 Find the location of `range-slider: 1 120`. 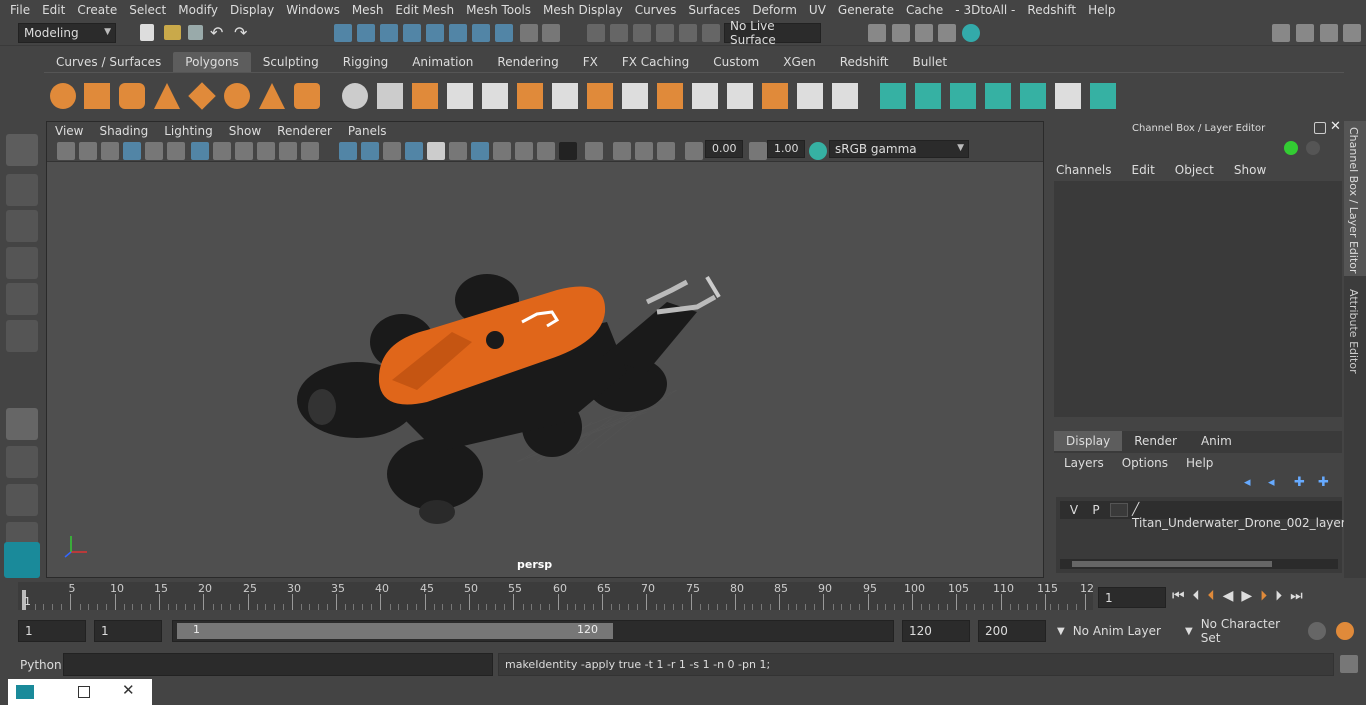

range-slider: 1 120 is located at coordinates (533, 631).